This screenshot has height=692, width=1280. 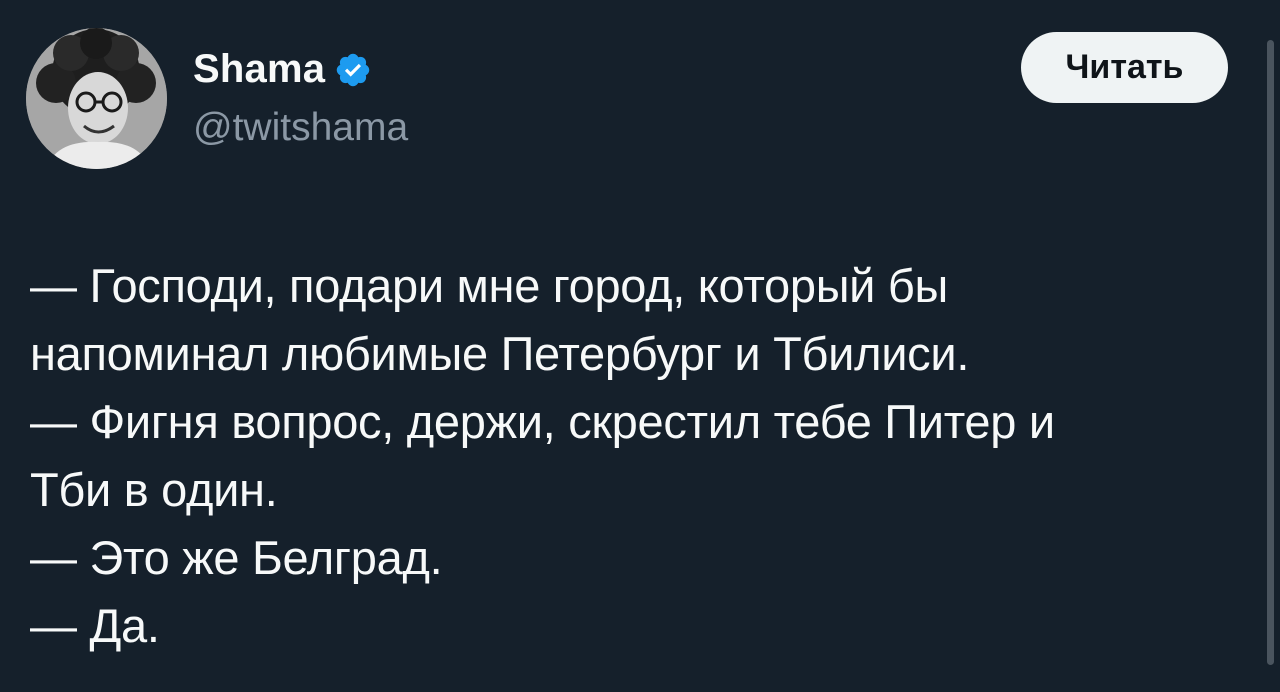 I want to click on tweet-line: — Это же Белград., so click(x=236, y=557).